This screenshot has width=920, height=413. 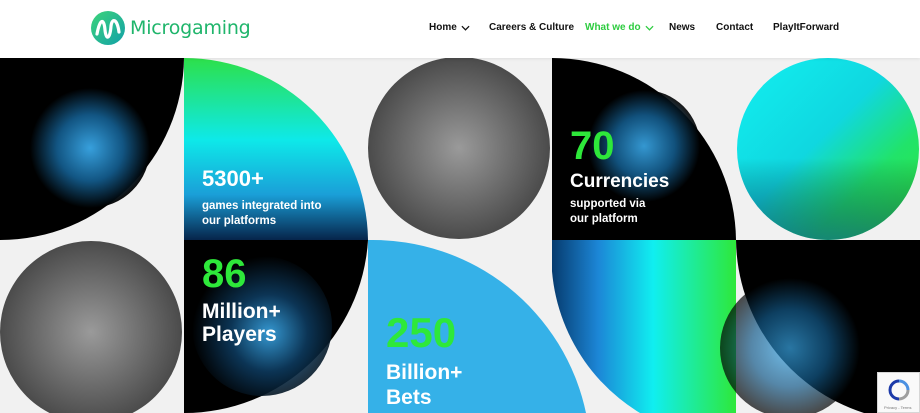 What do you see at coordinates (224, 274) in the screenshot?
I see `stat-players-number: 86` at bounding box center [224, 274].